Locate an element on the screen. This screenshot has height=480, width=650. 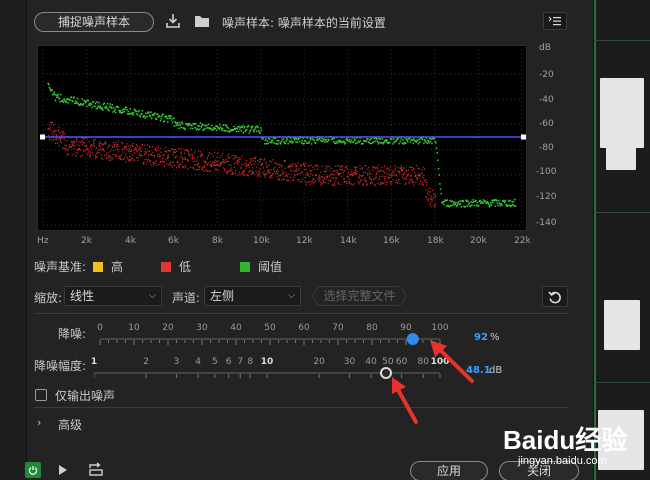
save-noise-print-button is located at coordinates (173, 21).